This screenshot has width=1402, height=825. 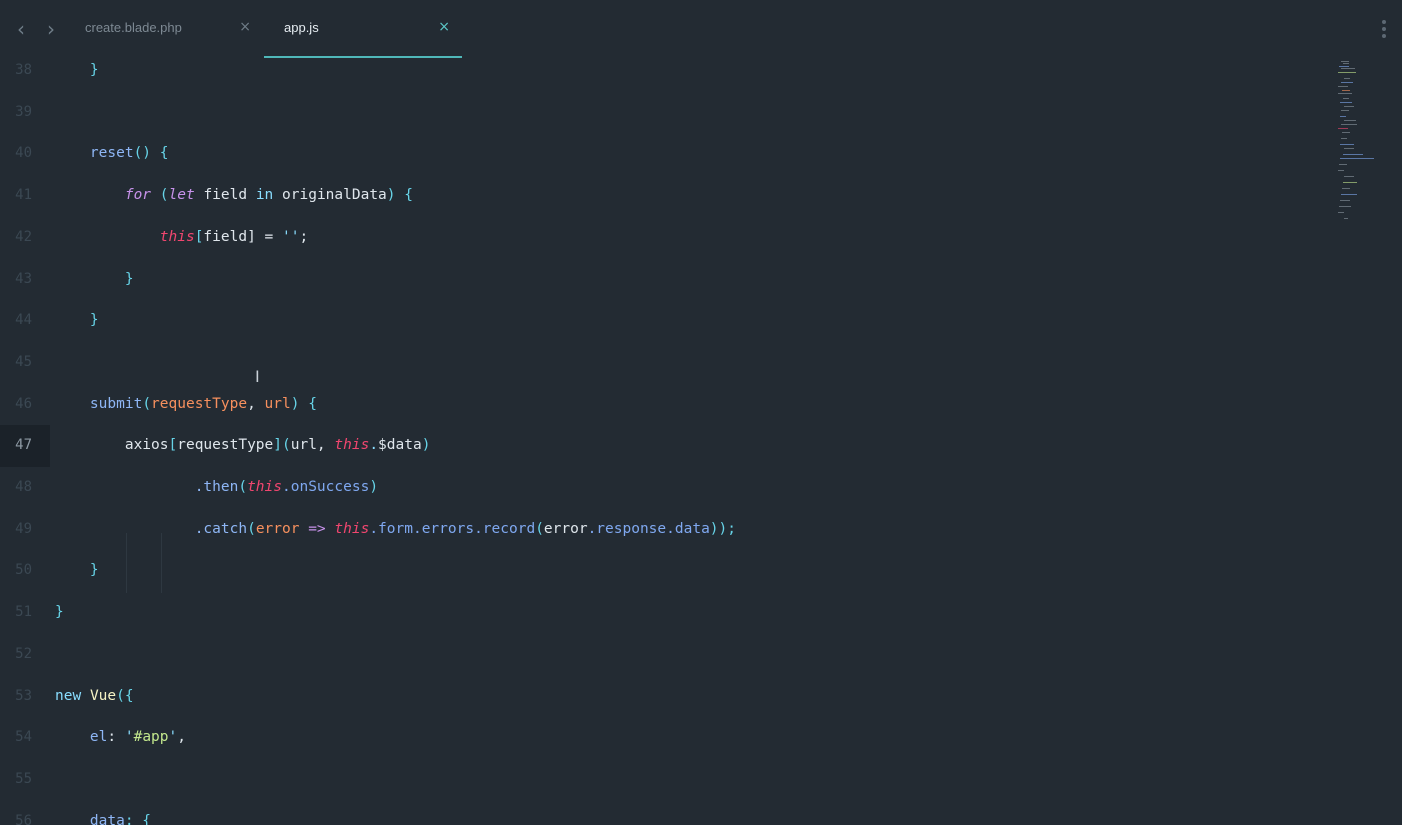 What do you see at coordinates (665, 113) in the screenshot?
I see `code-line: 39` at bounding box center [665, 113].